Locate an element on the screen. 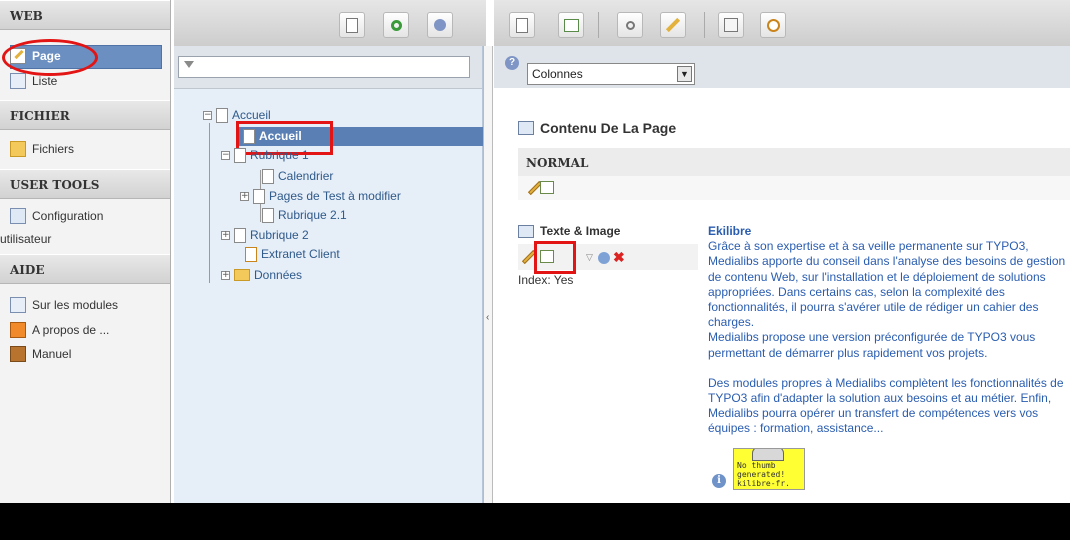  thumbnail-text: No thumb generated! kilibre-fr. is located at coordinates (763, 474).